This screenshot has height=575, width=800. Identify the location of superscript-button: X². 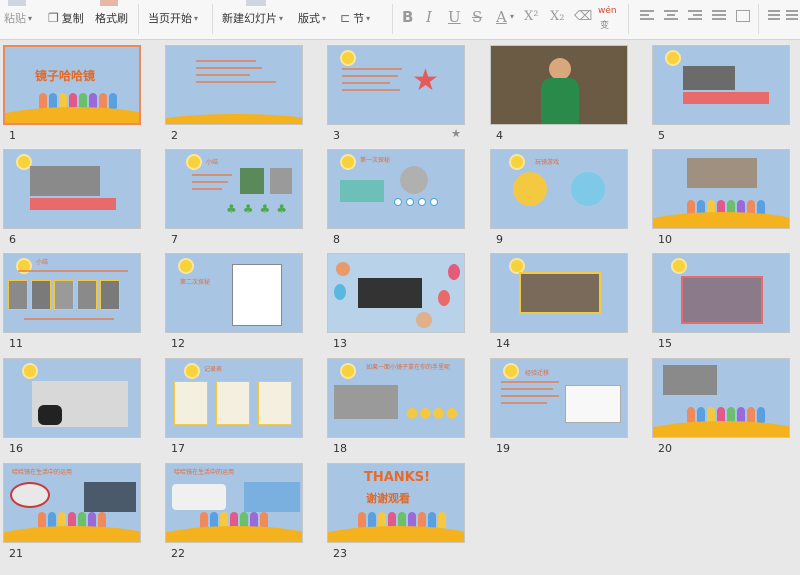
(531, 16).